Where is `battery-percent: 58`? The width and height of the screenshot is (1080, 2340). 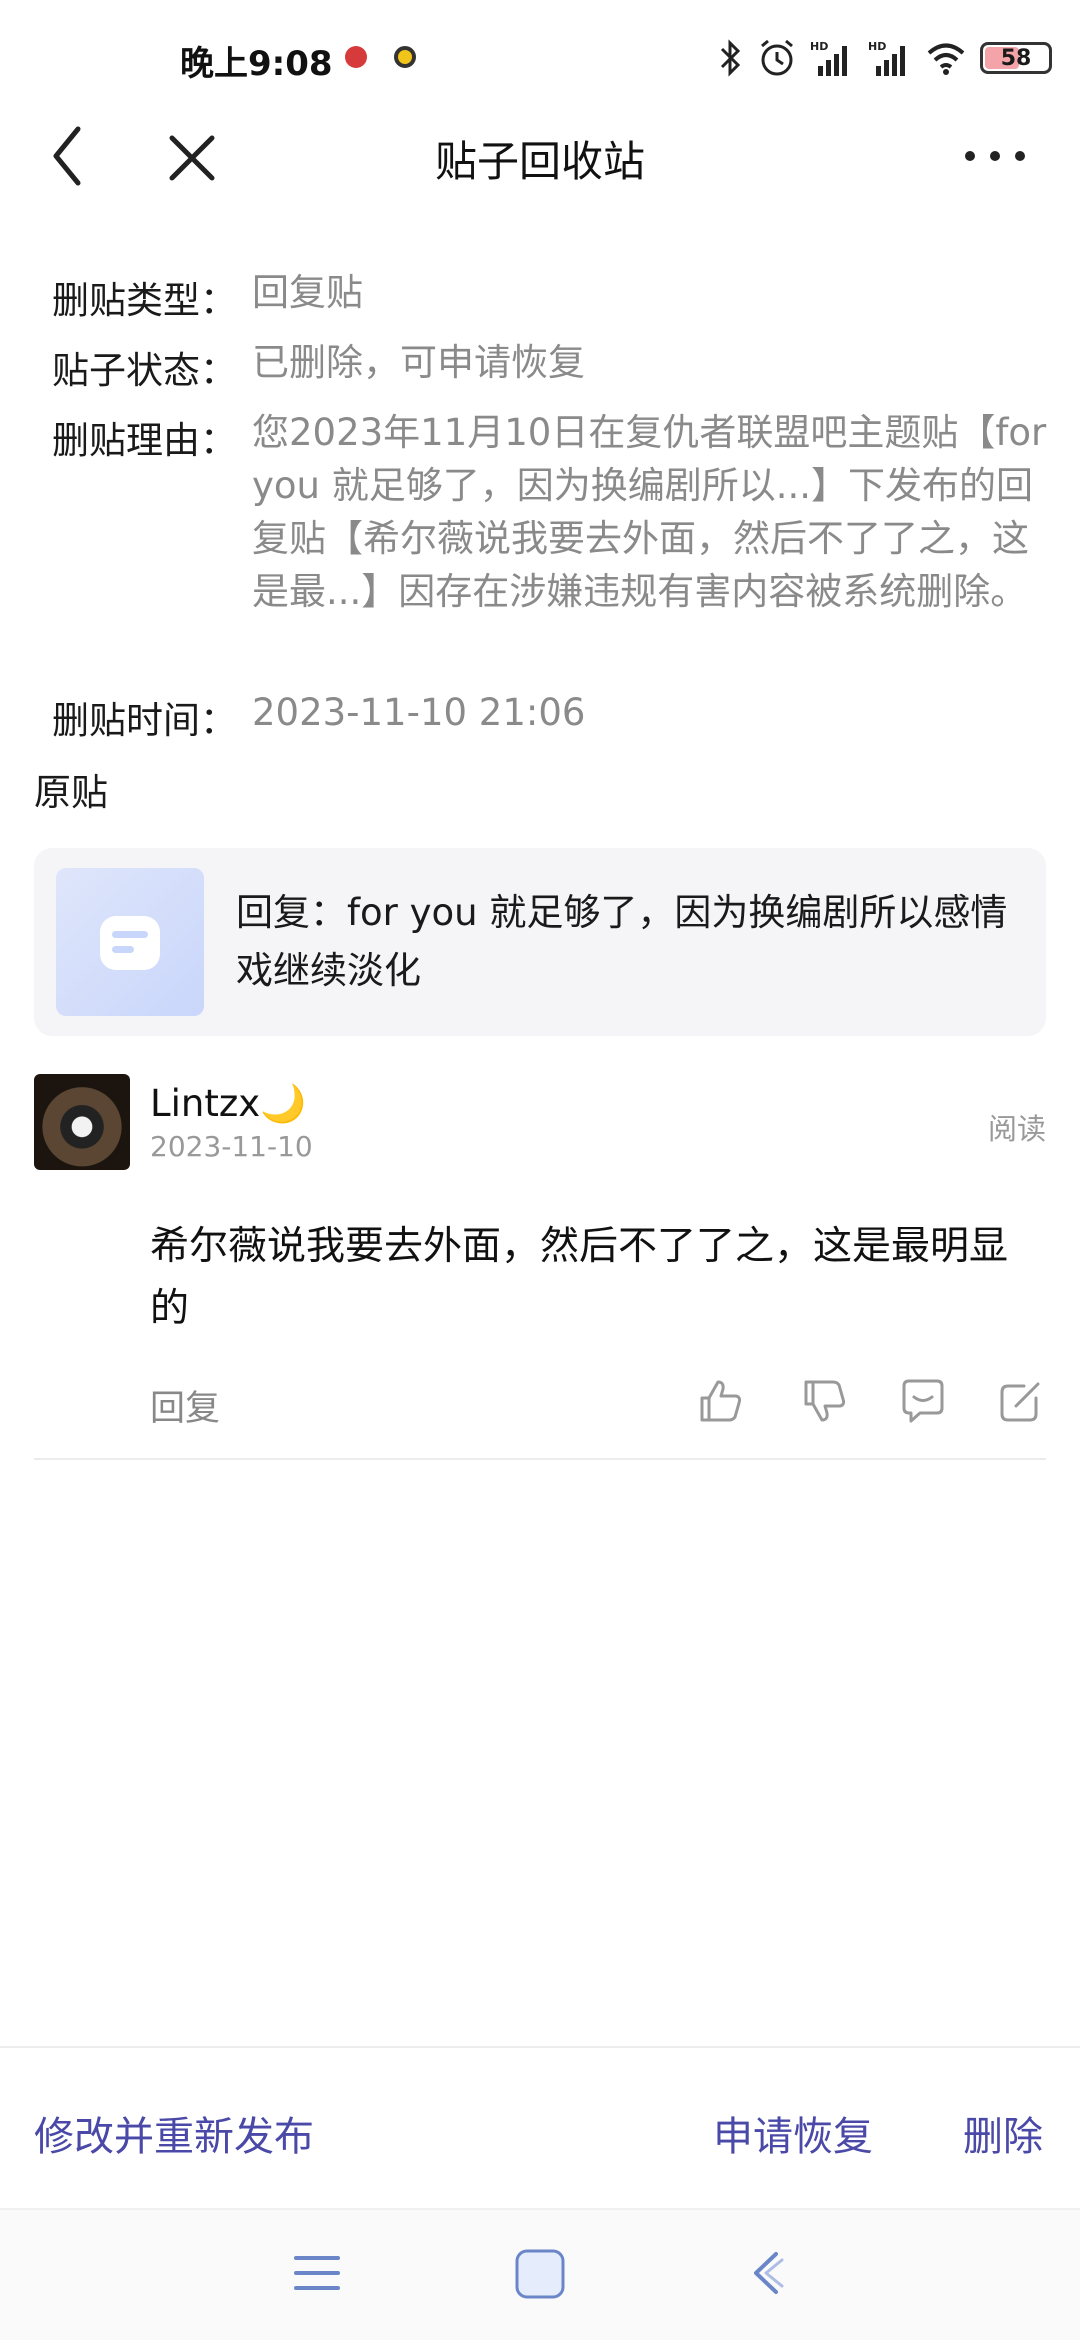
battery-percent: 58 is located at coordinates (1016, 58).